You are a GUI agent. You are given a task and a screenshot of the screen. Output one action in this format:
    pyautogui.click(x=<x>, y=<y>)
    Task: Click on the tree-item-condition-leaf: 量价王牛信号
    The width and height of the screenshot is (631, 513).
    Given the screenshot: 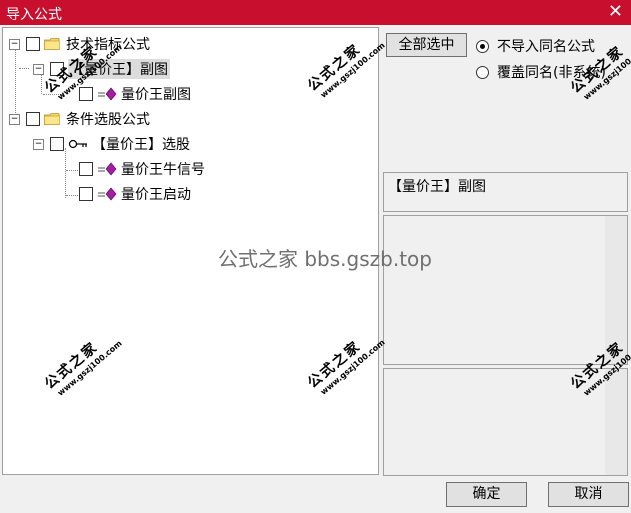 What is the action you would take?
    pyautogui.click(x=142, y=169)
    